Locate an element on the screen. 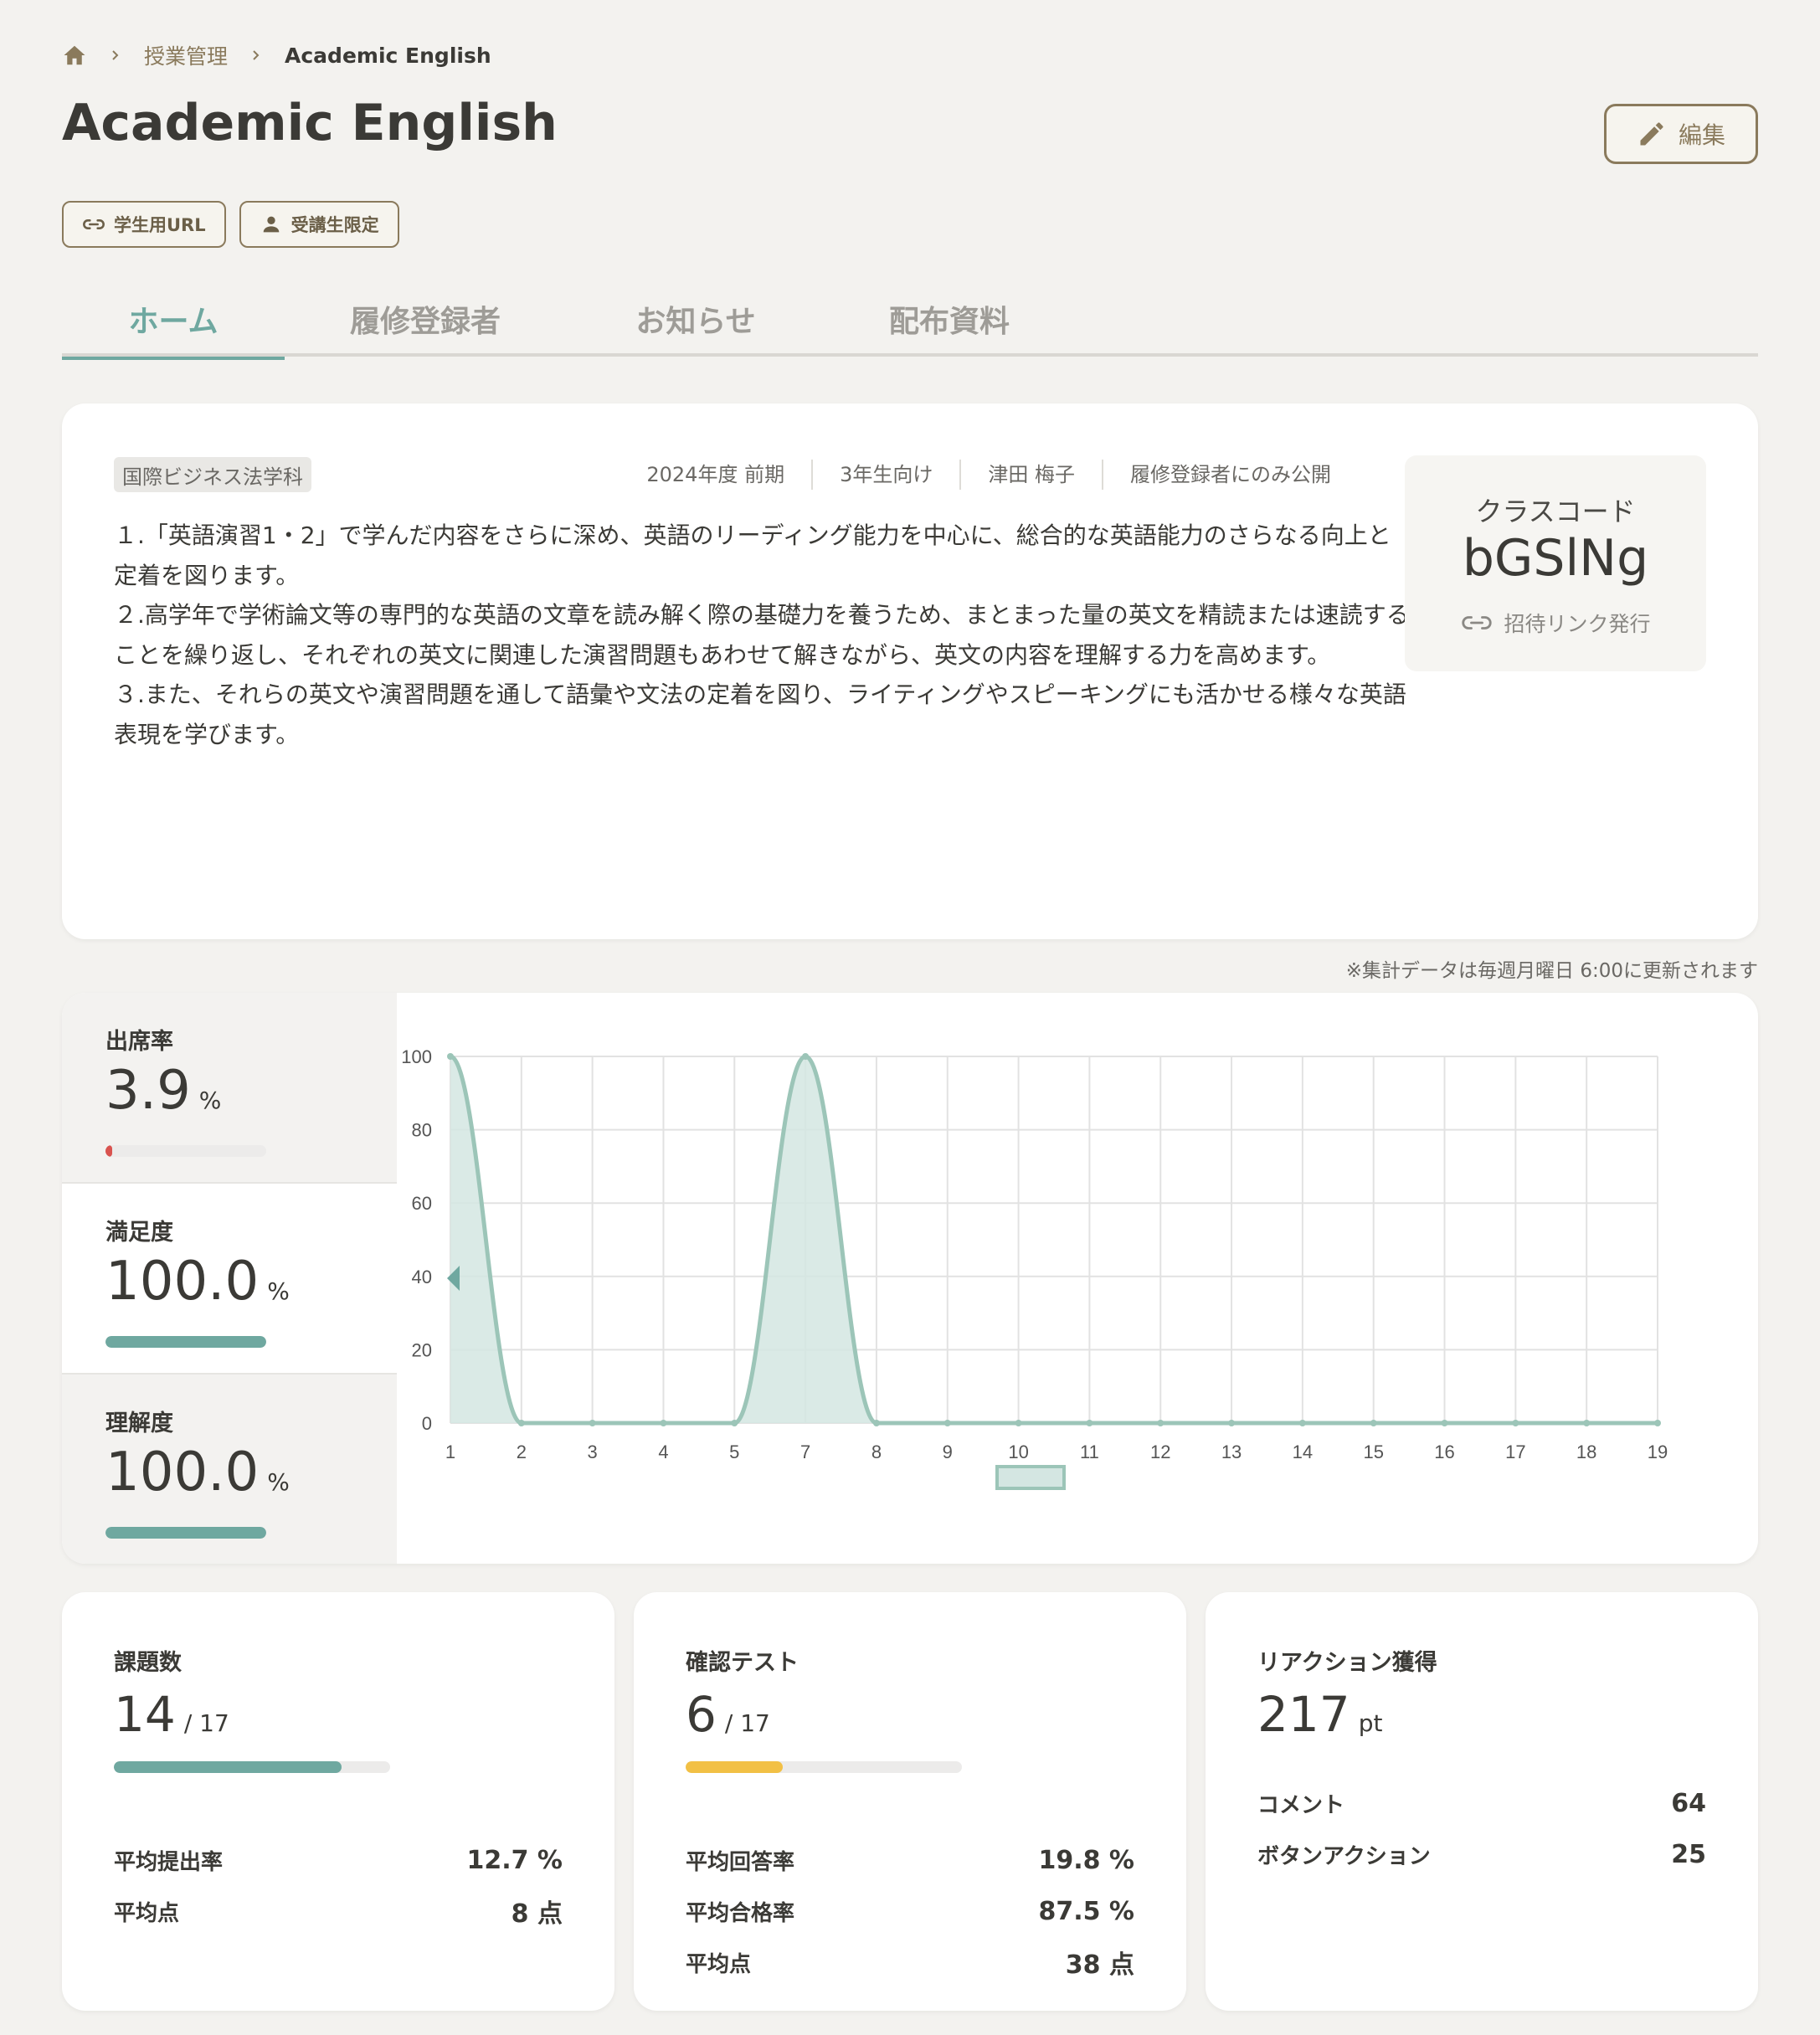  metric-value: 3.9% is located at coordinates (163, 1091).